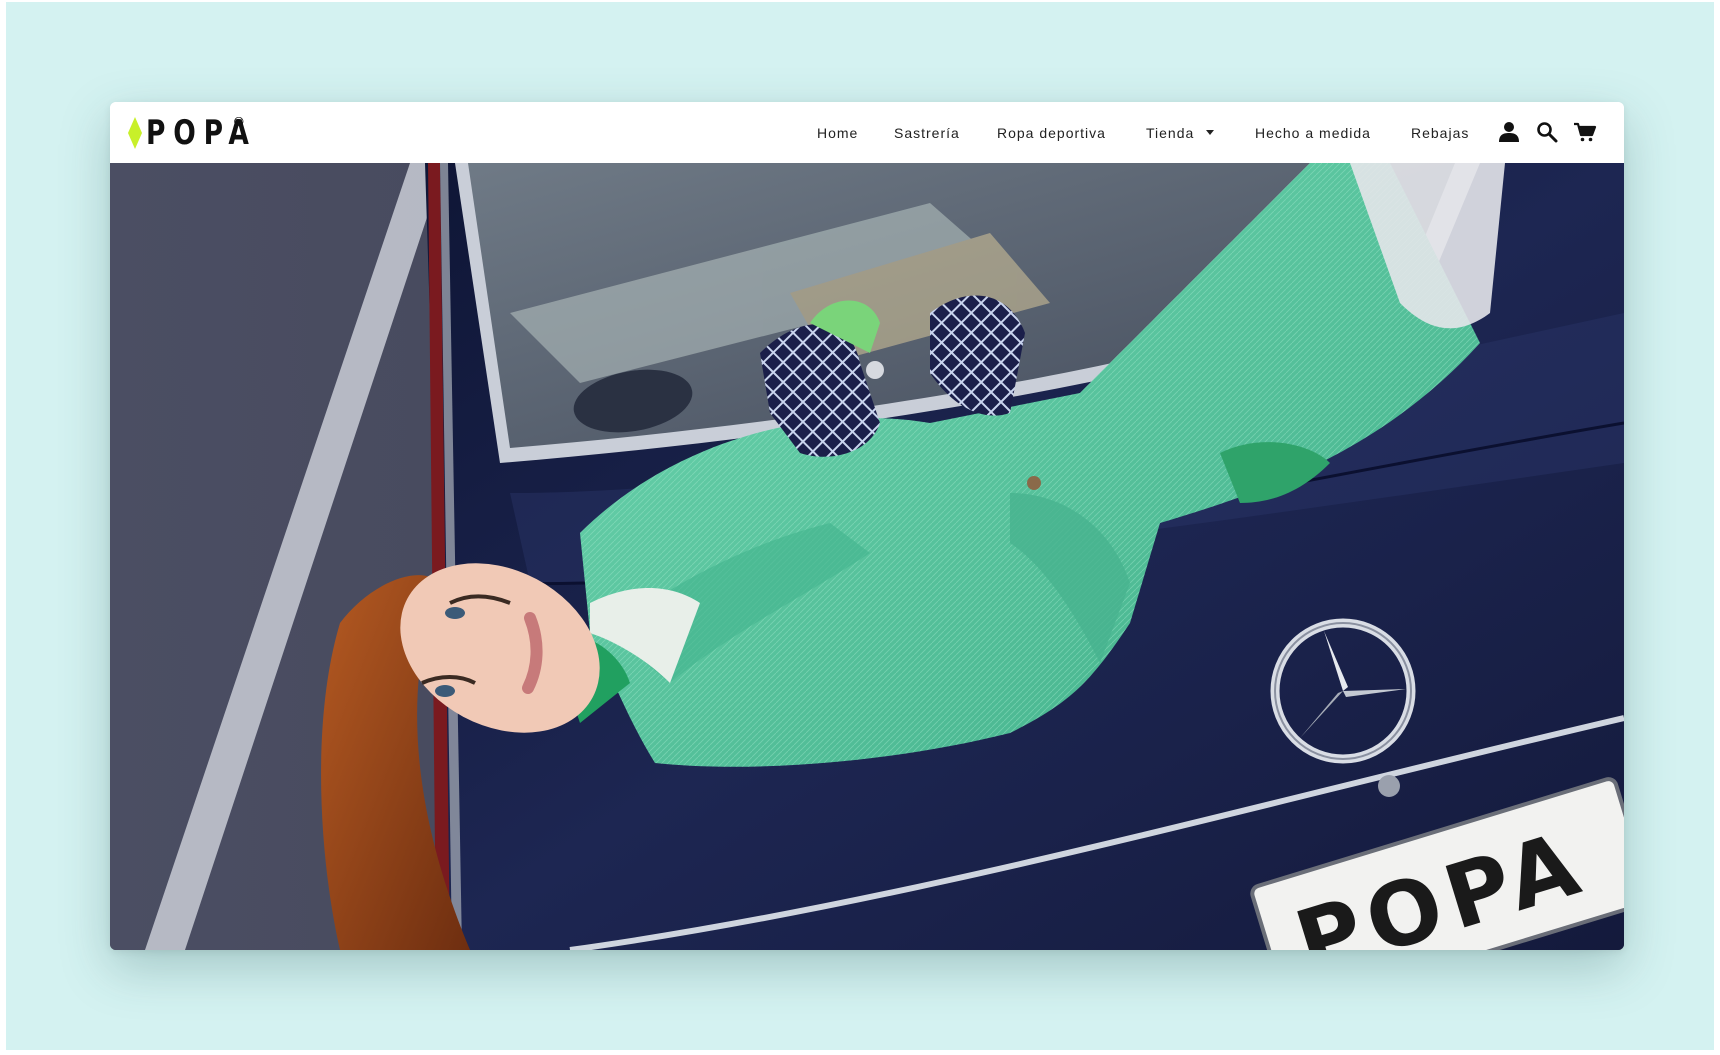 The image size is (1720, 1055). I want to click on nav-item-rebajas: Rebajas, so click(1440, 133).